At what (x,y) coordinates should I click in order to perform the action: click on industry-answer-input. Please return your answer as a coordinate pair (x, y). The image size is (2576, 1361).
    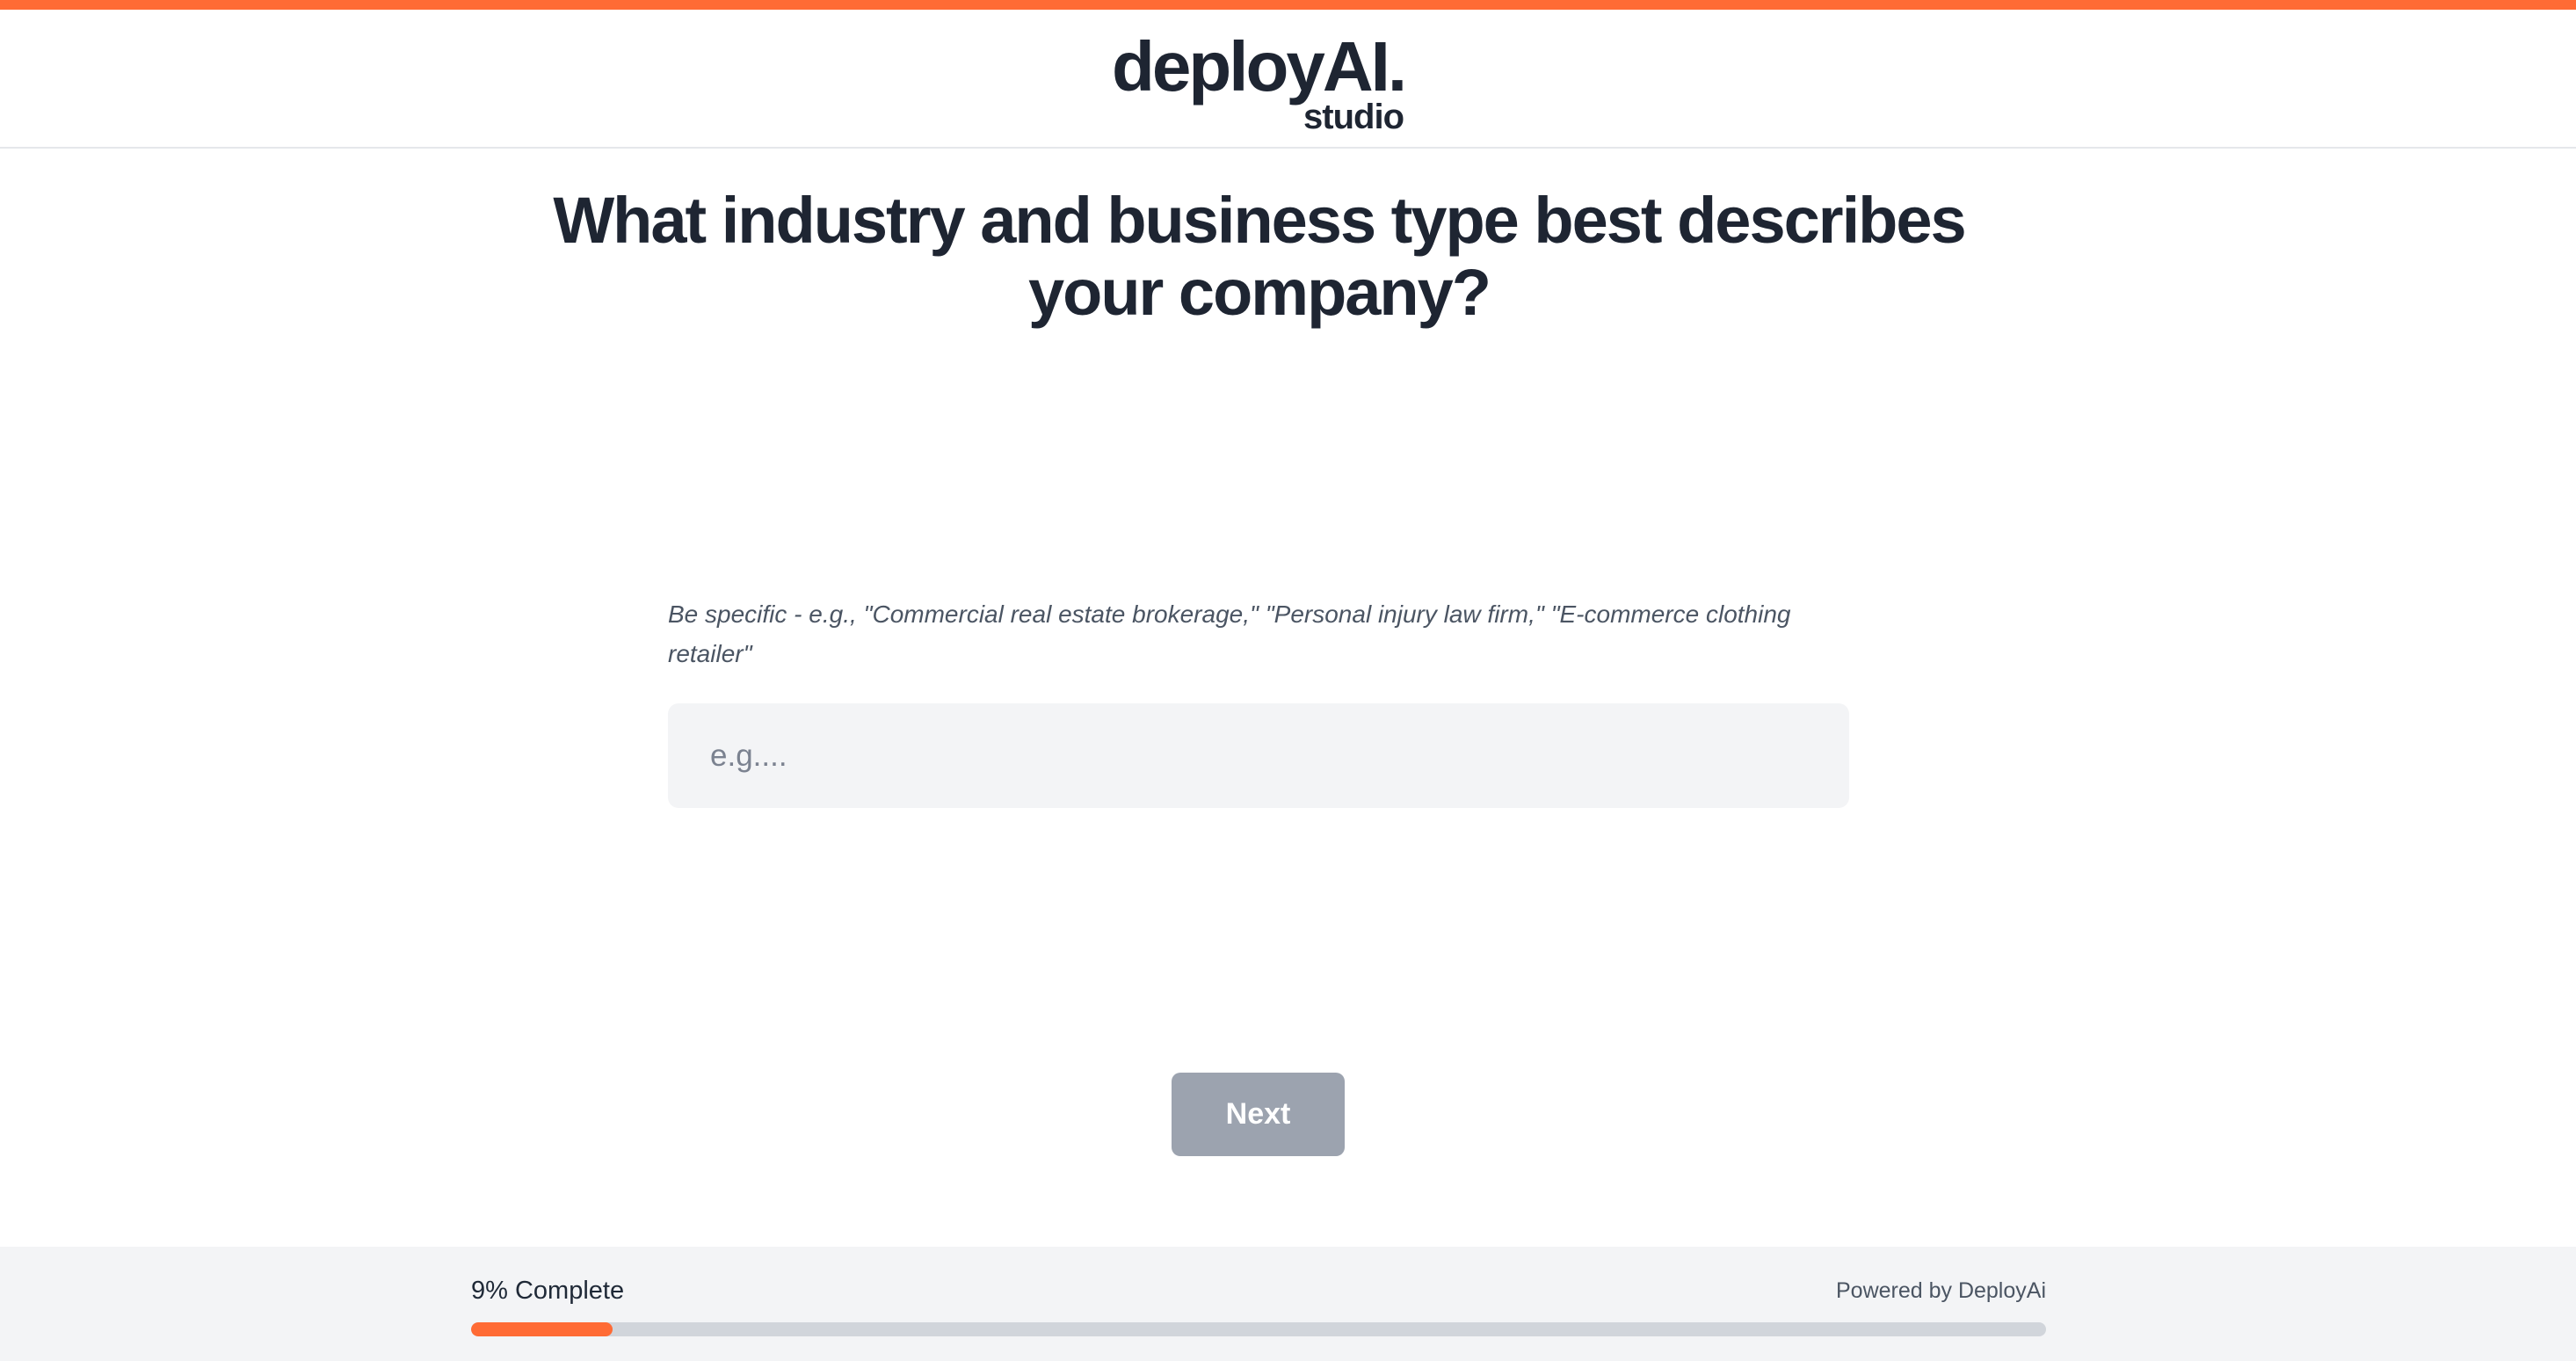
    Looking at the image, I should click on (1258, 755).